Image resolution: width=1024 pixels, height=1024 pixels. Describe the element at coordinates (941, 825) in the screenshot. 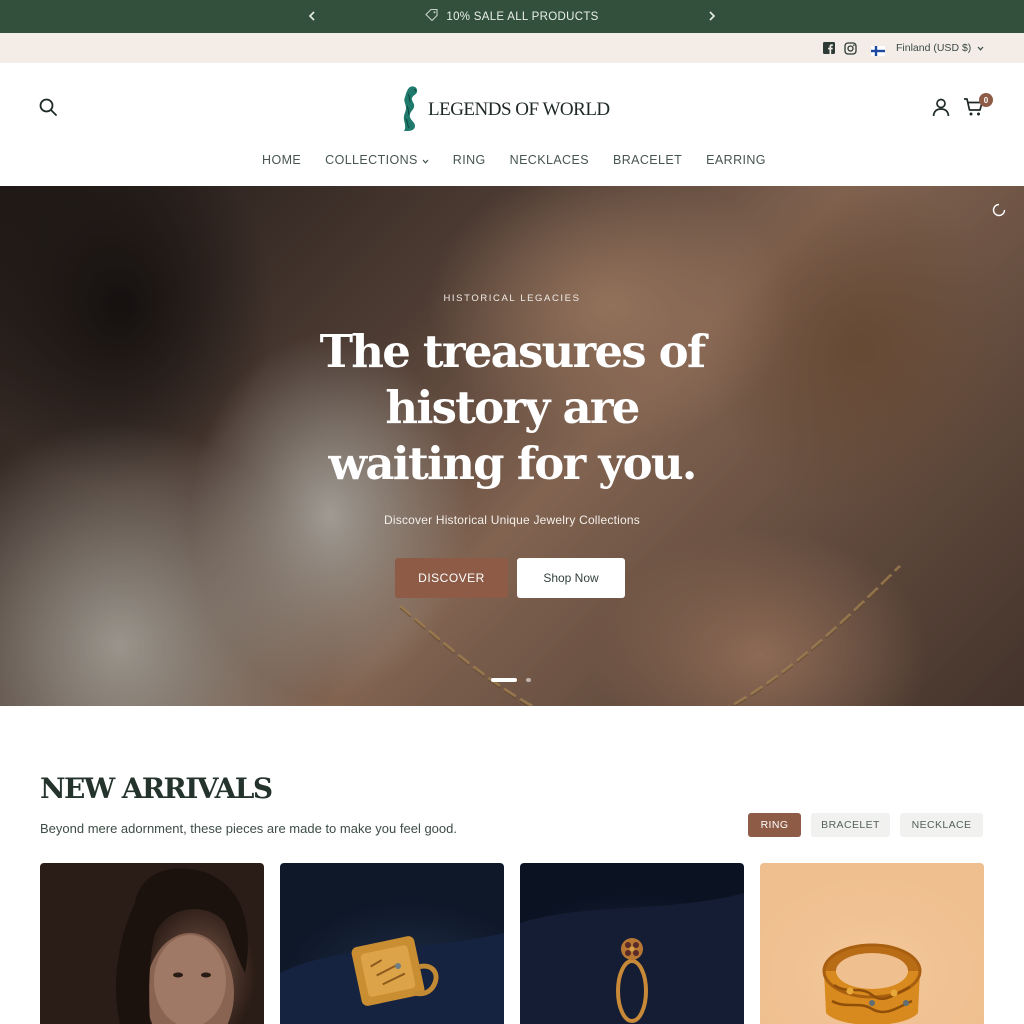

I see `filter-tab-necklace: NECKLACE` at that location.